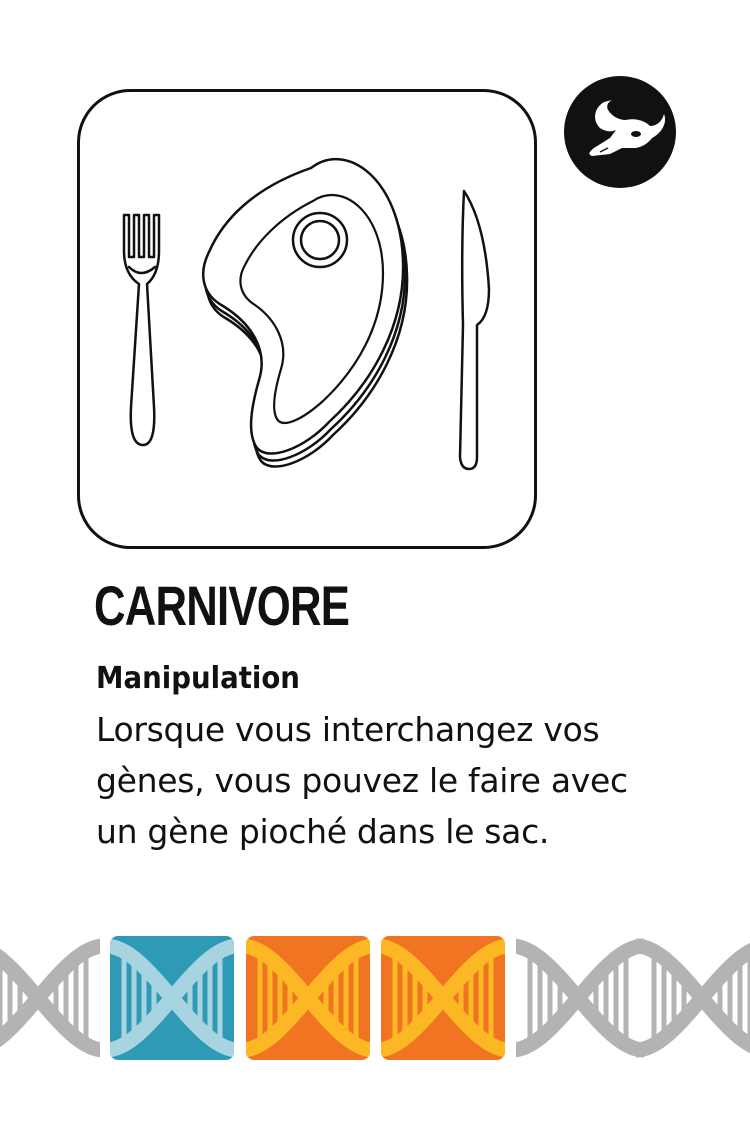 This screenshot has height=1125, width=750. Describe the element at coordinates (172, 998) in the screenshot. I see `gene-slot-blue` at that location.